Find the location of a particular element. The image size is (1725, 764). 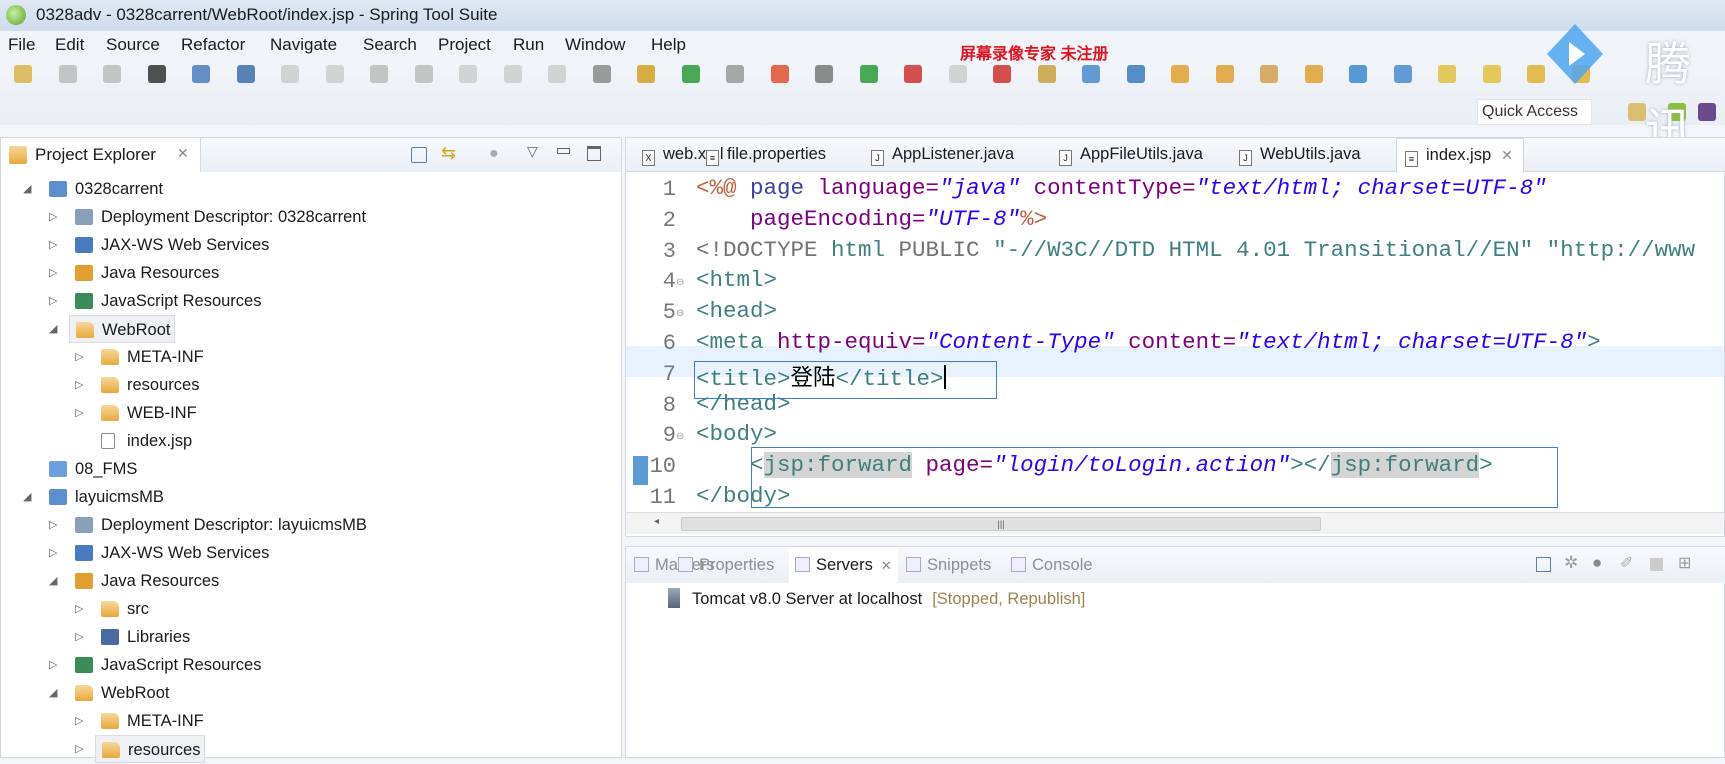

quick-access-input: Quick Access is located at coordinates (1534, 112).